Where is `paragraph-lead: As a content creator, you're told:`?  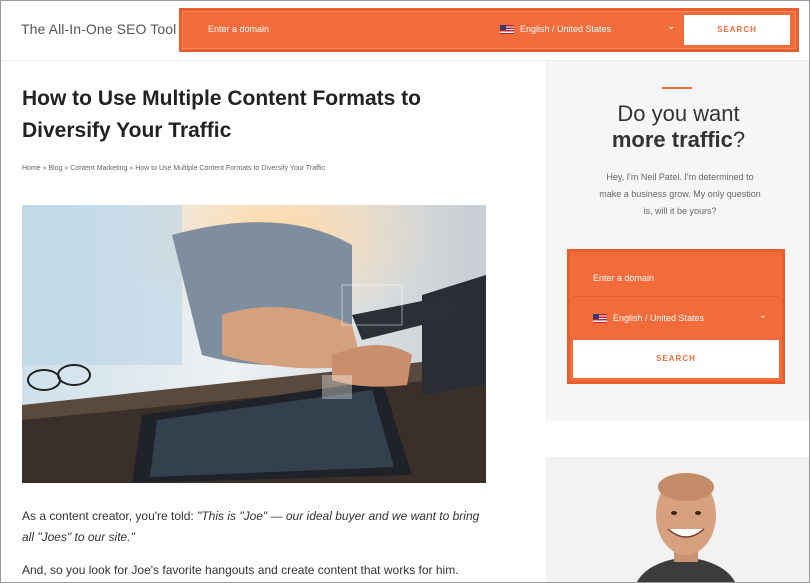
paragraph-lead: As a content creator, you're told: is located at coordinates (110, 516).